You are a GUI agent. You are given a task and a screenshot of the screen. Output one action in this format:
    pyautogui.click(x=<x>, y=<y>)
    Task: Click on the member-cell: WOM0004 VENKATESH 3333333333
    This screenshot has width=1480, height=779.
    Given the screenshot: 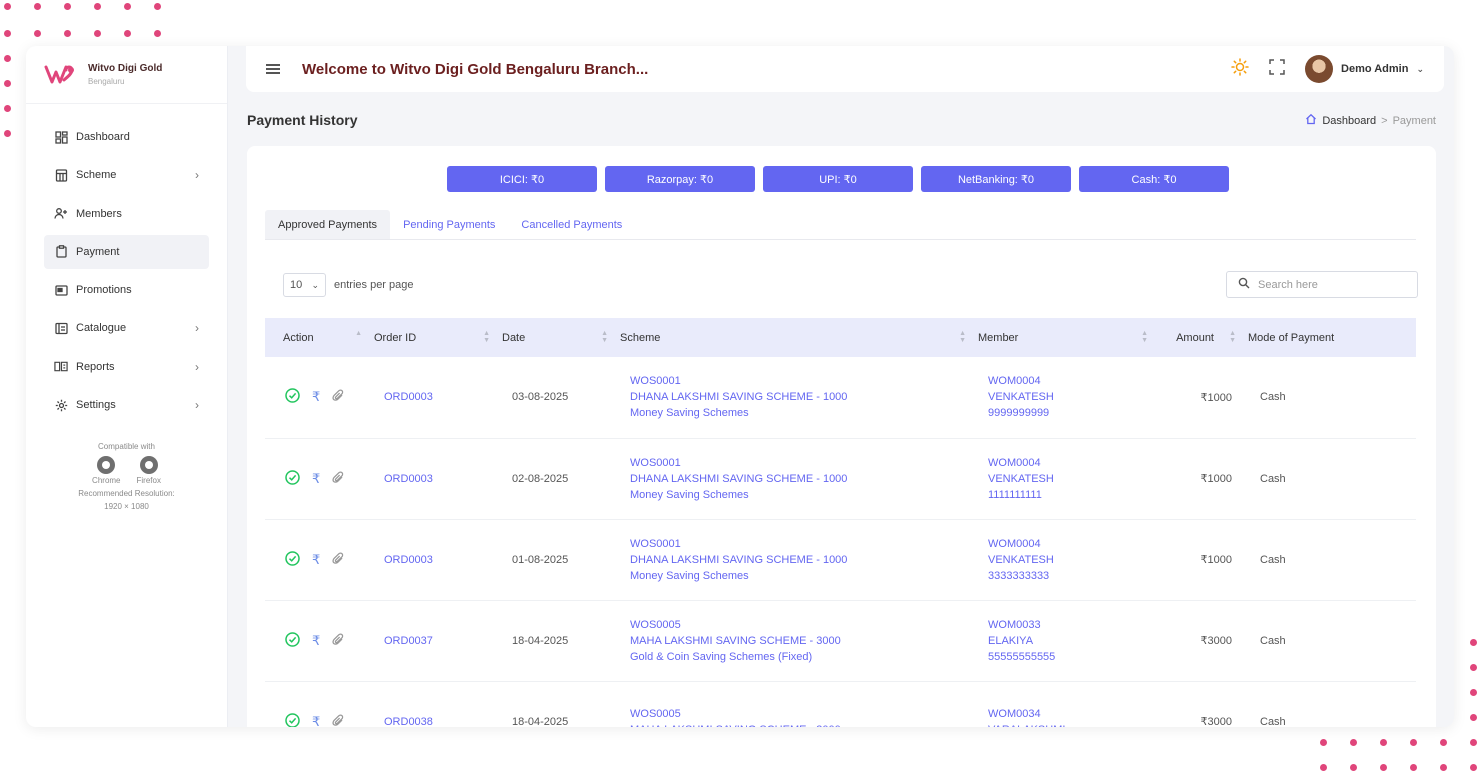 What is the action you would take?
    pyautogui.click(x=1072, y=560)
    